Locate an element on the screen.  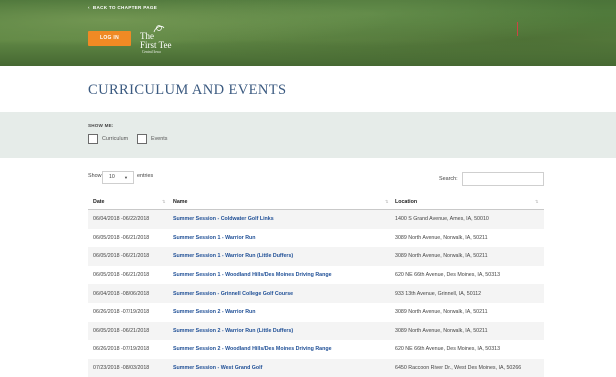
chevron-left-icon: ‹ is located at coordinates (89, 7).